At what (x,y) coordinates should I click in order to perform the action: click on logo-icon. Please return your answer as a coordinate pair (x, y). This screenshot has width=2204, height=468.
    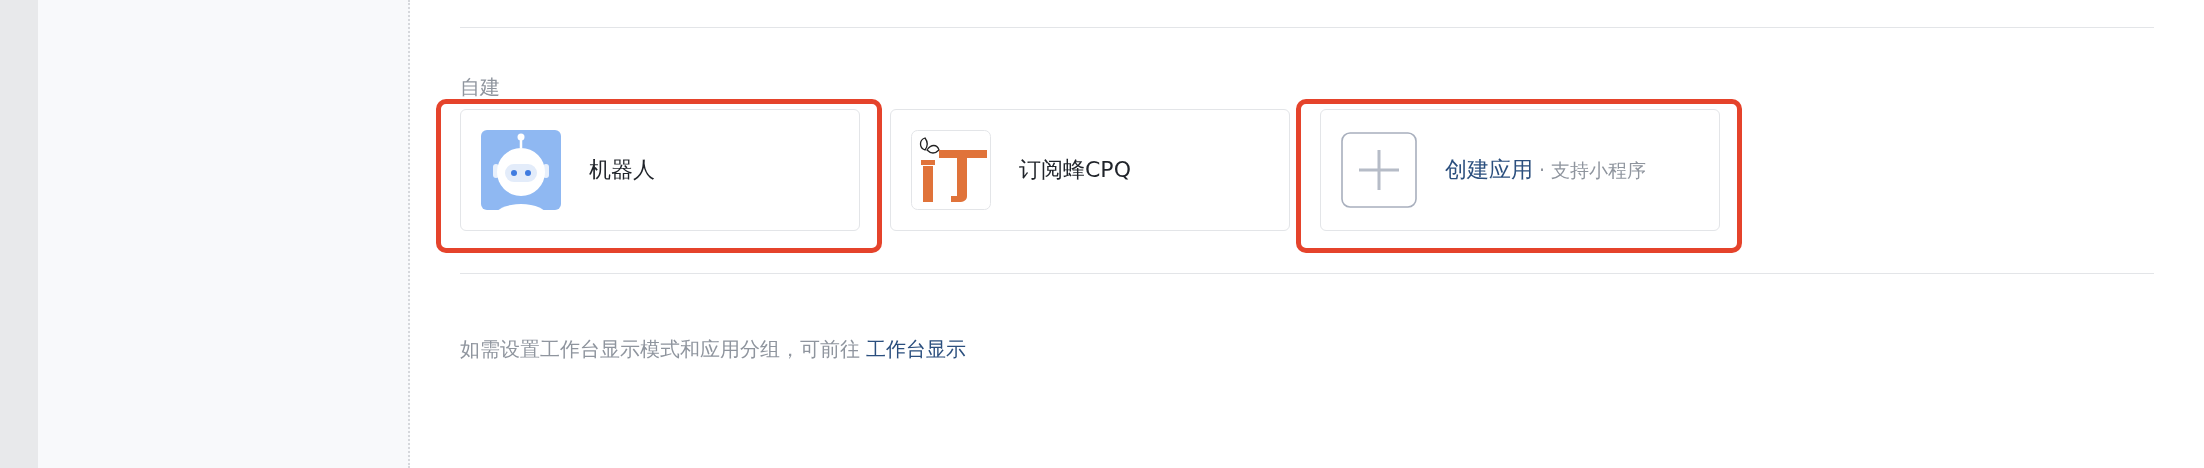
    Looking at the image, I should click on (951, 170).